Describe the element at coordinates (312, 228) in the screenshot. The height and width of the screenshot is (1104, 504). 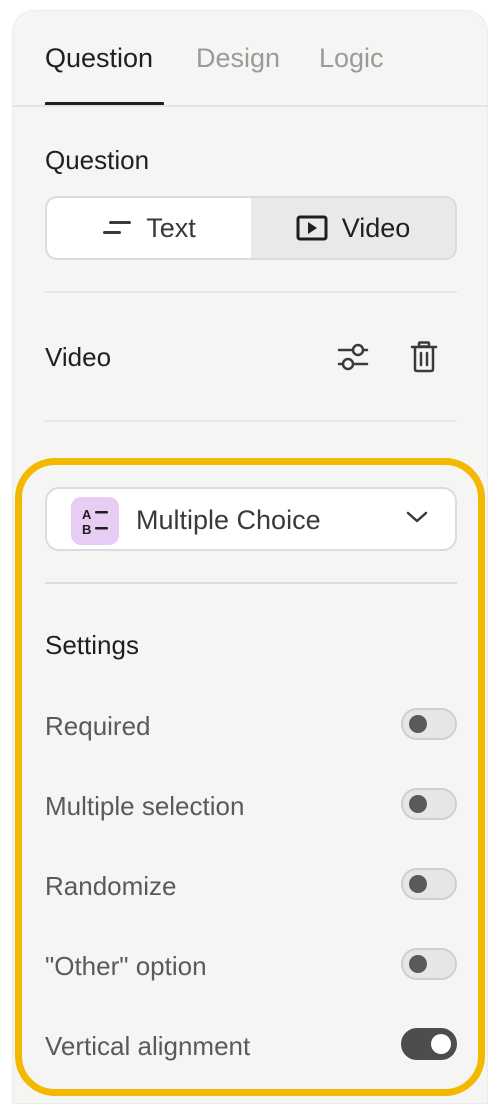
I see `video-play-icon` at that location.